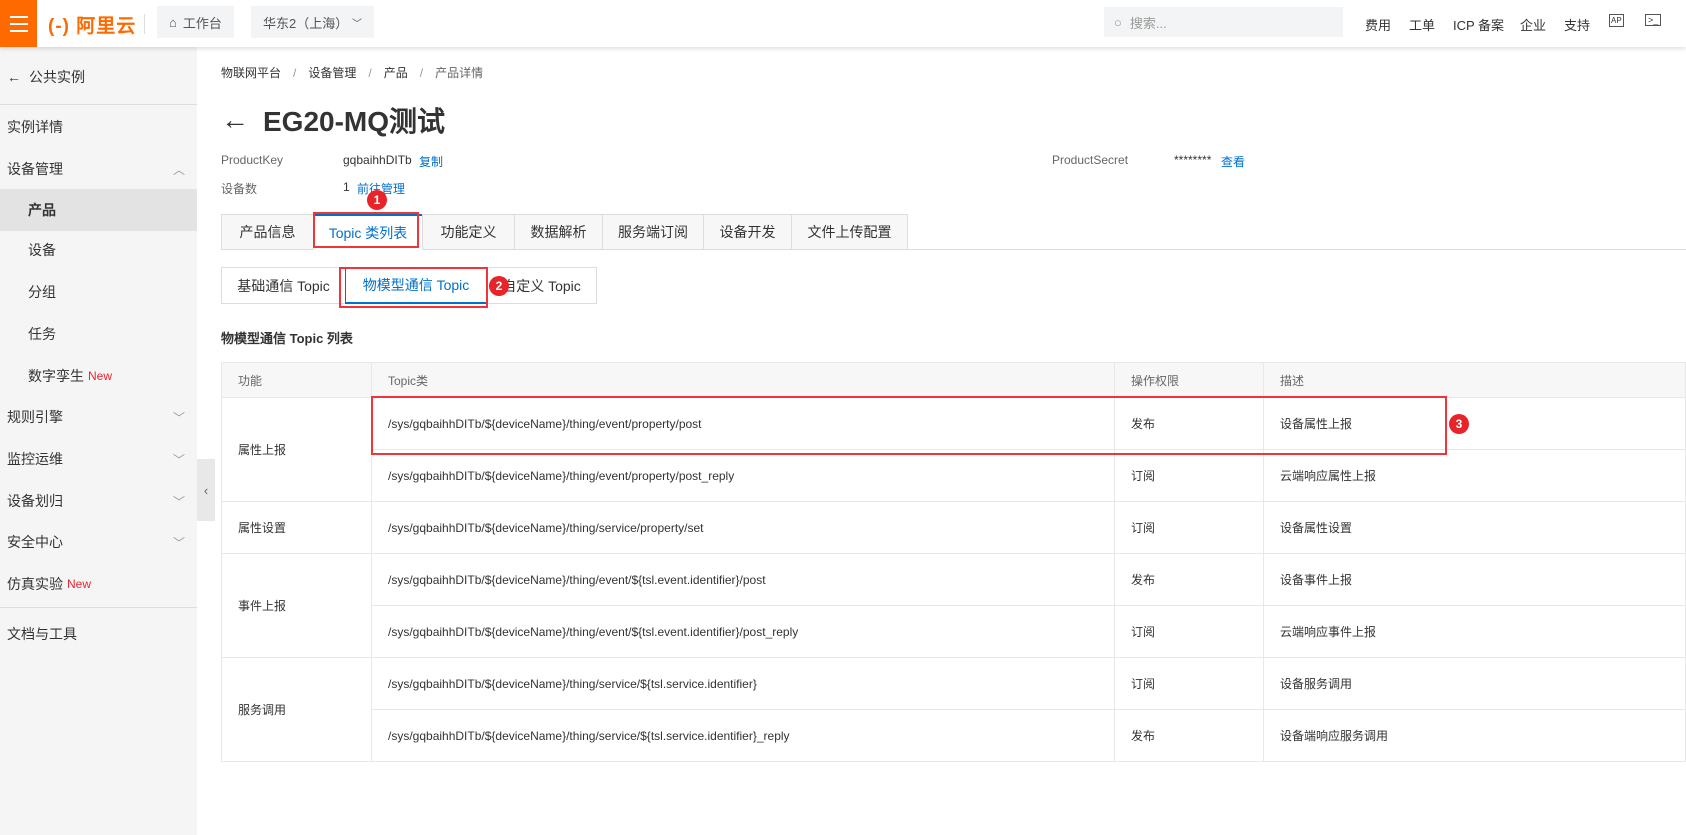 The image size is (1686, 835). What do you see at coordinates (98, 634) in the screenshot?
I see `sidebar-item-docs-tools: 文档与工具` at bounding box center [98, 634].